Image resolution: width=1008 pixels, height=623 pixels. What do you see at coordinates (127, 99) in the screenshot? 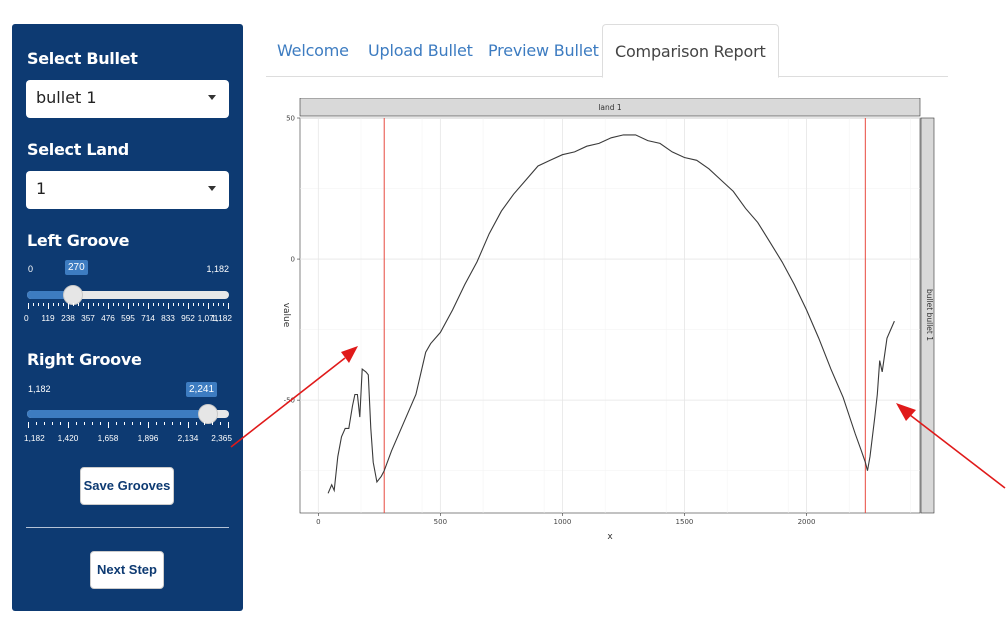
I see `select-bullet-dropdown: bullet 1` at bounding box center [127, 99].